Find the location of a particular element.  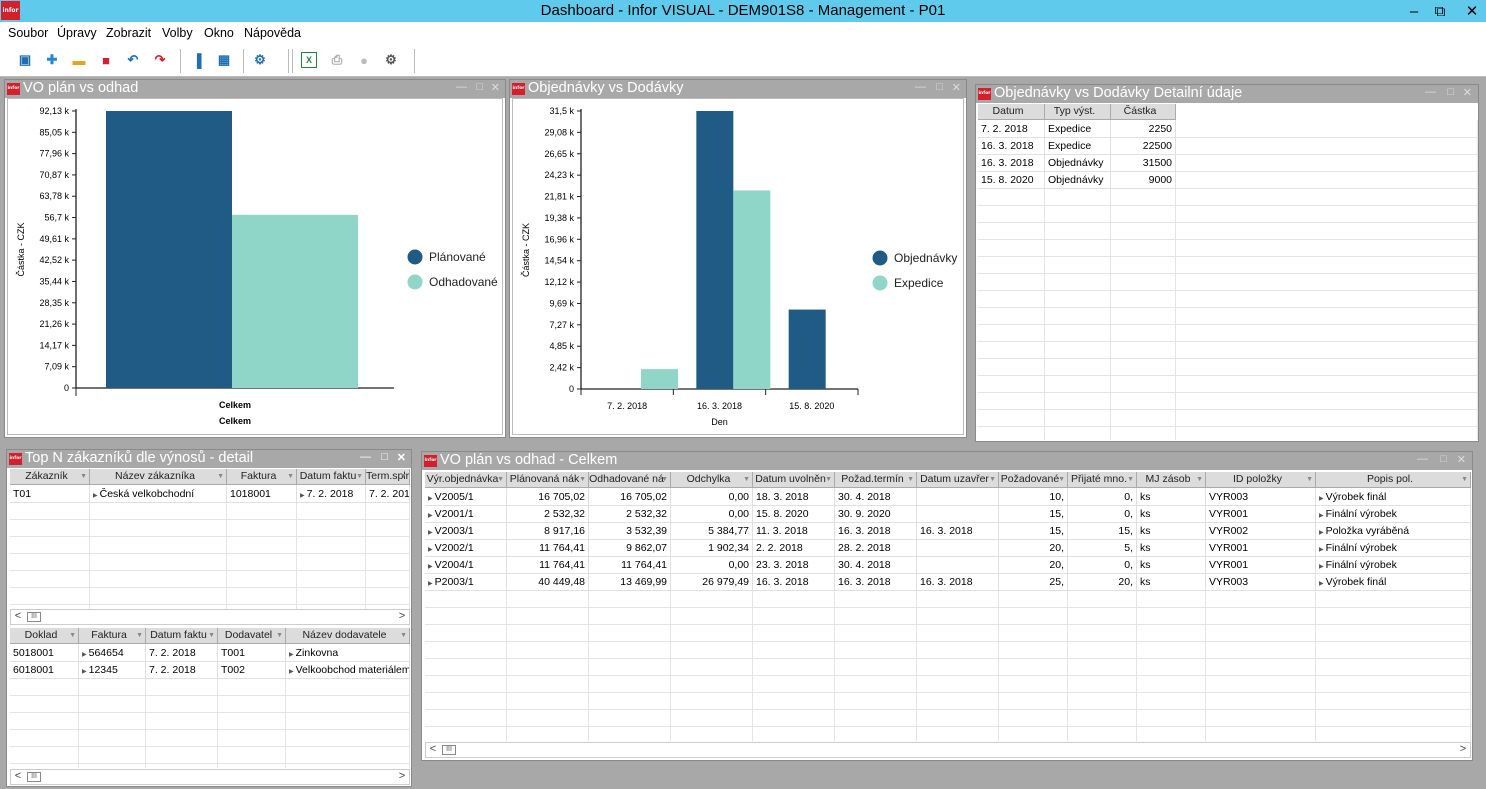

restore-icon: ⧉ is located at coordinates (1440, 11).